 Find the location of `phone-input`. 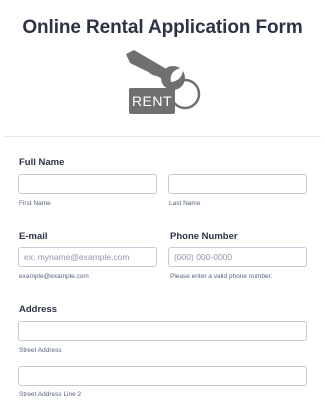

phone-input is located at coordinates (237, 257).